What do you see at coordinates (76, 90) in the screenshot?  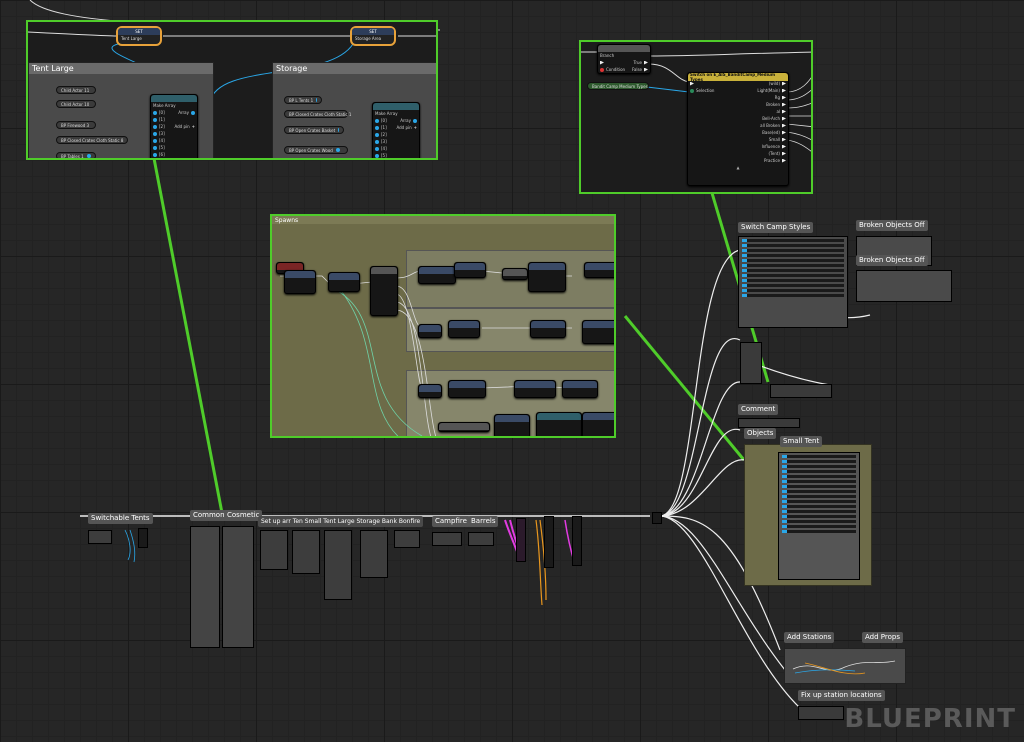 I see `var-child-actor-11: Child Actor 11` at bounding box center [76, 90].